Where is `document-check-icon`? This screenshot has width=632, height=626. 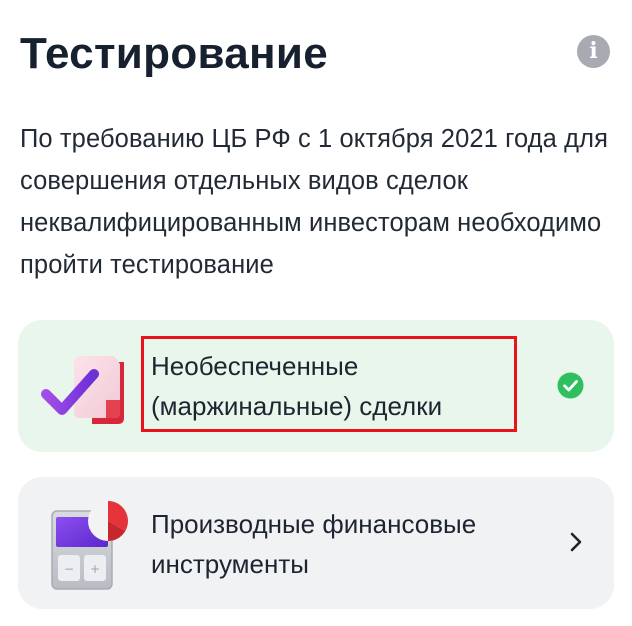
document-check-icon is located at coordinates (82, 390).